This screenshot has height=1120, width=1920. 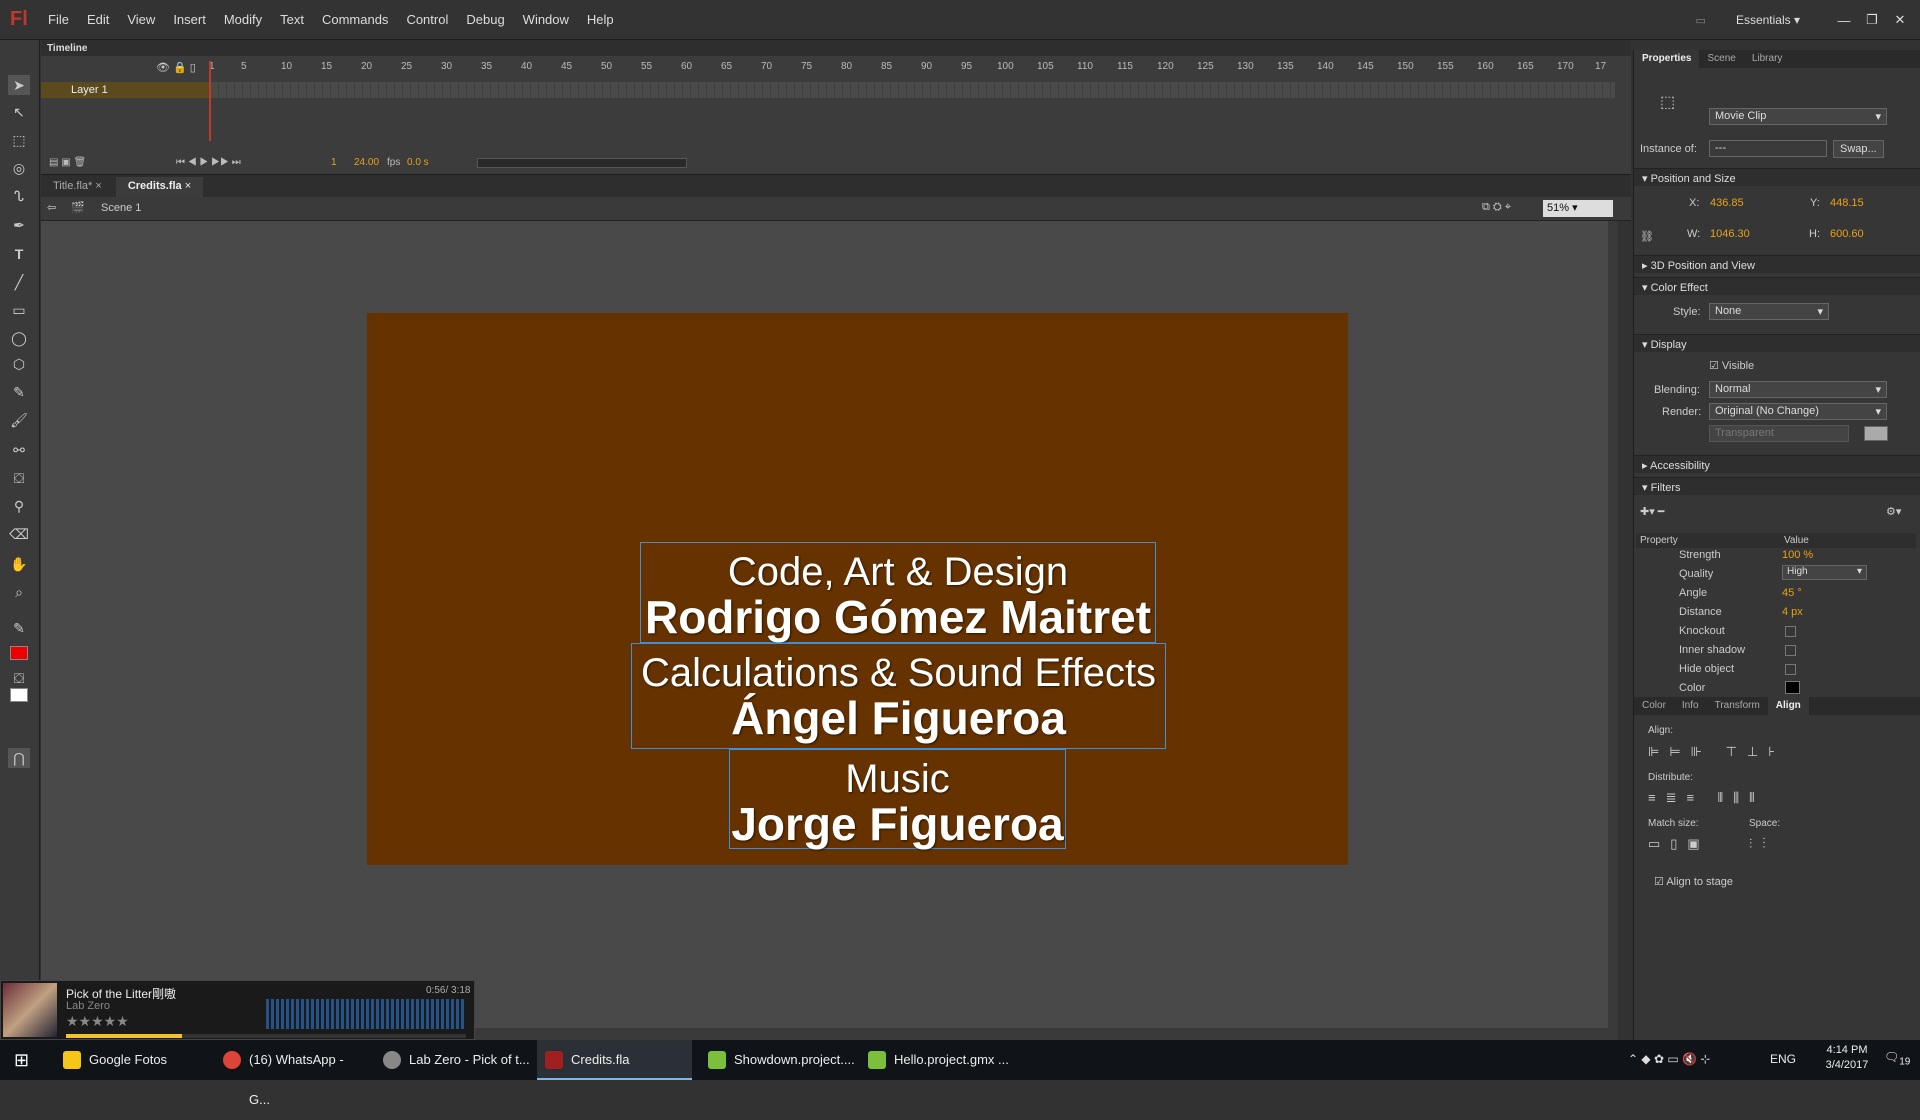 I want to click on scene-label: Scene 1, so click(x=121, y=208).